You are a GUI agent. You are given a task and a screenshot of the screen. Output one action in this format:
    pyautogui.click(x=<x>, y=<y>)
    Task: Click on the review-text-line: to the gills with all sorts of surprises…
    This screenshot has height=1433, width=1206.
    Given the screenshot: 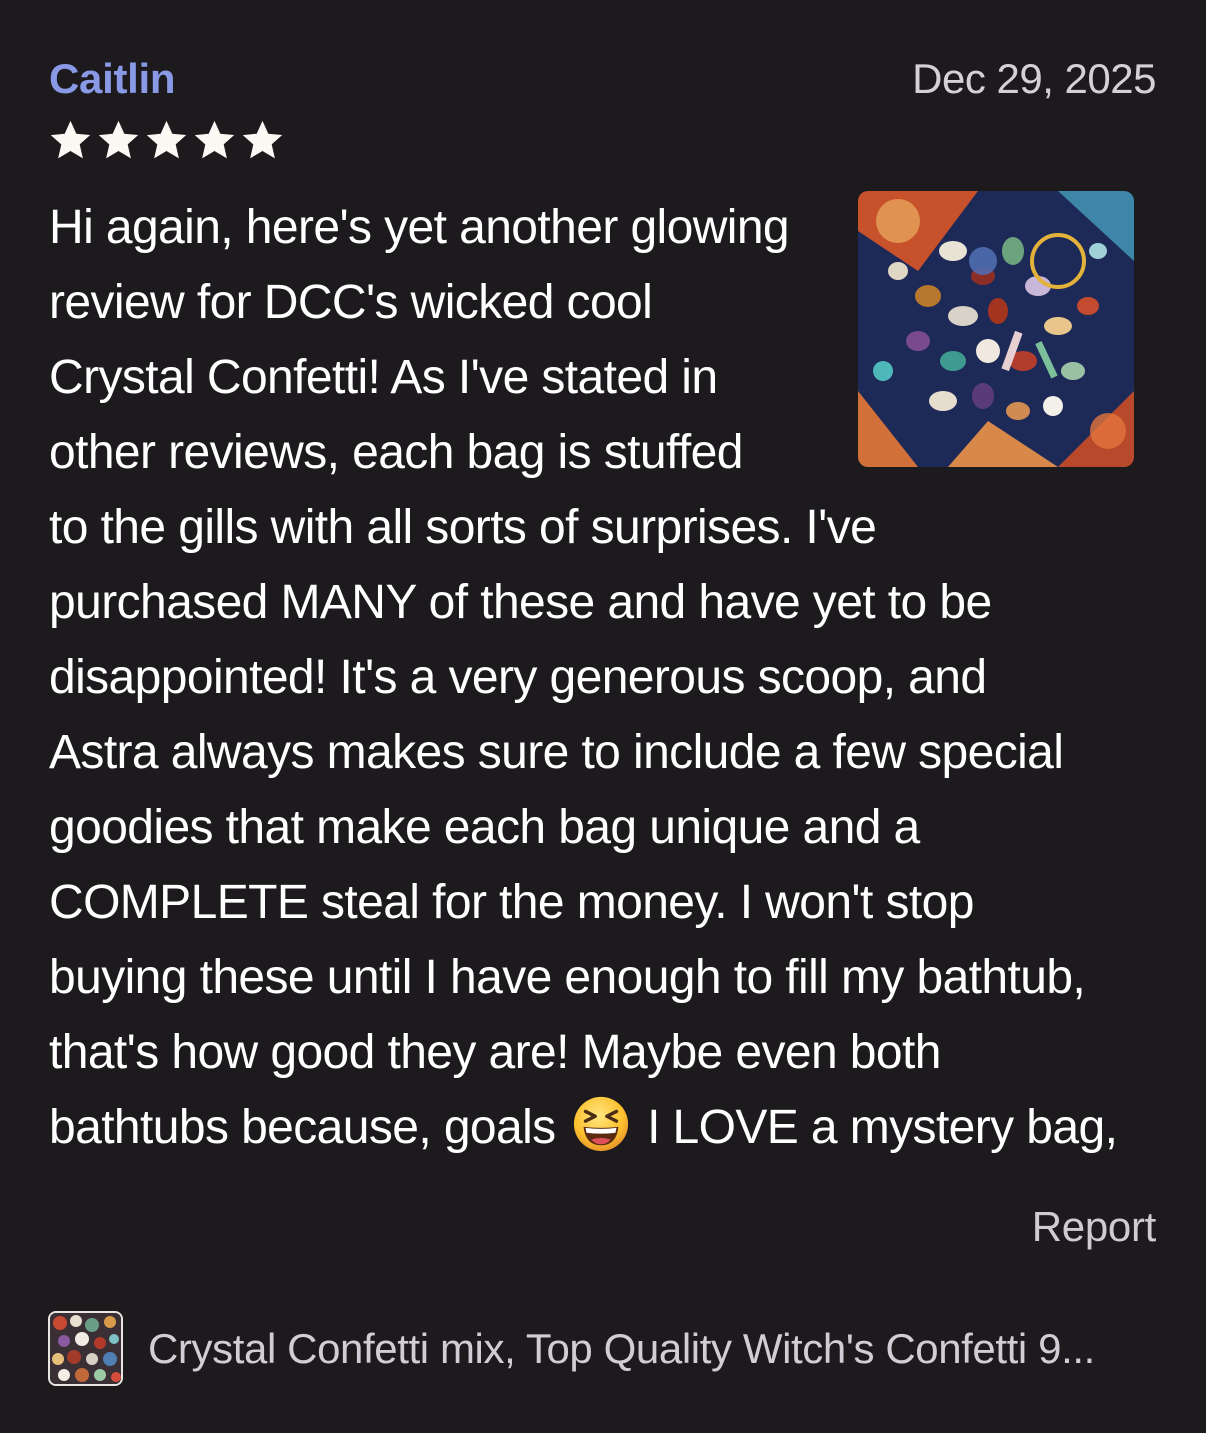 What is the action you would take?
    pyautogui.click(x=463, y=527)
    